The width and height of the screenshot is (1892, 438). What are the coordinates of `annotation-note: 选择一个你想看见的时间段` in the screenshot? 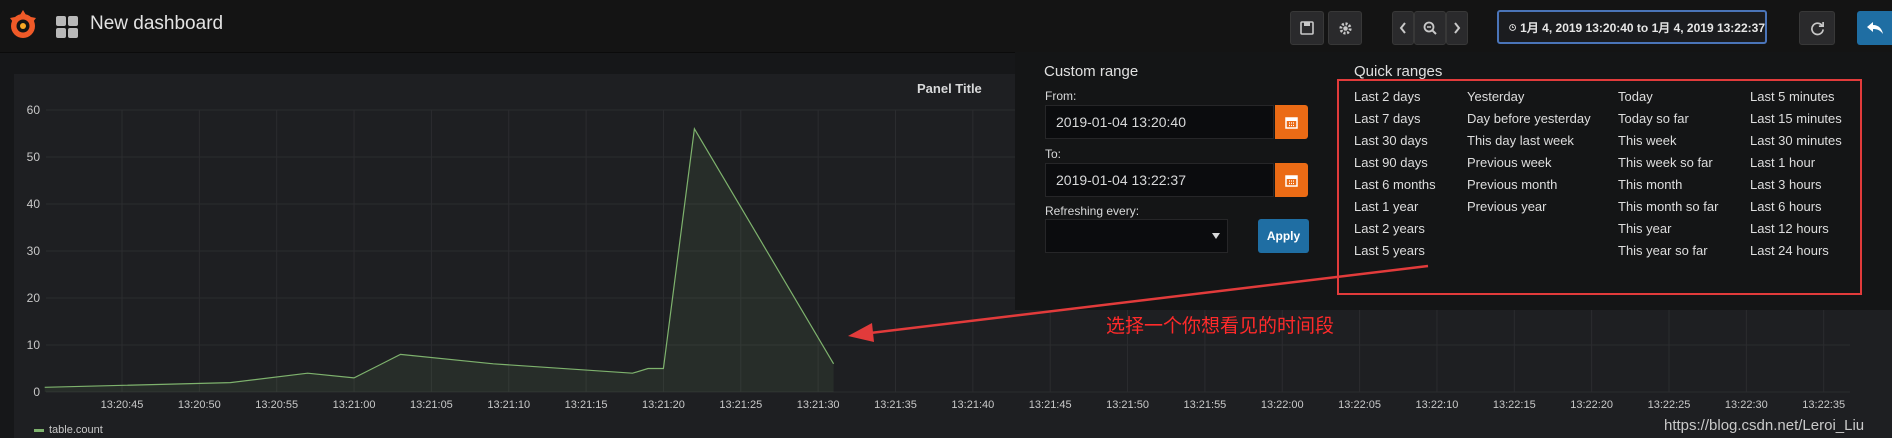 It's located at (1220, 326).